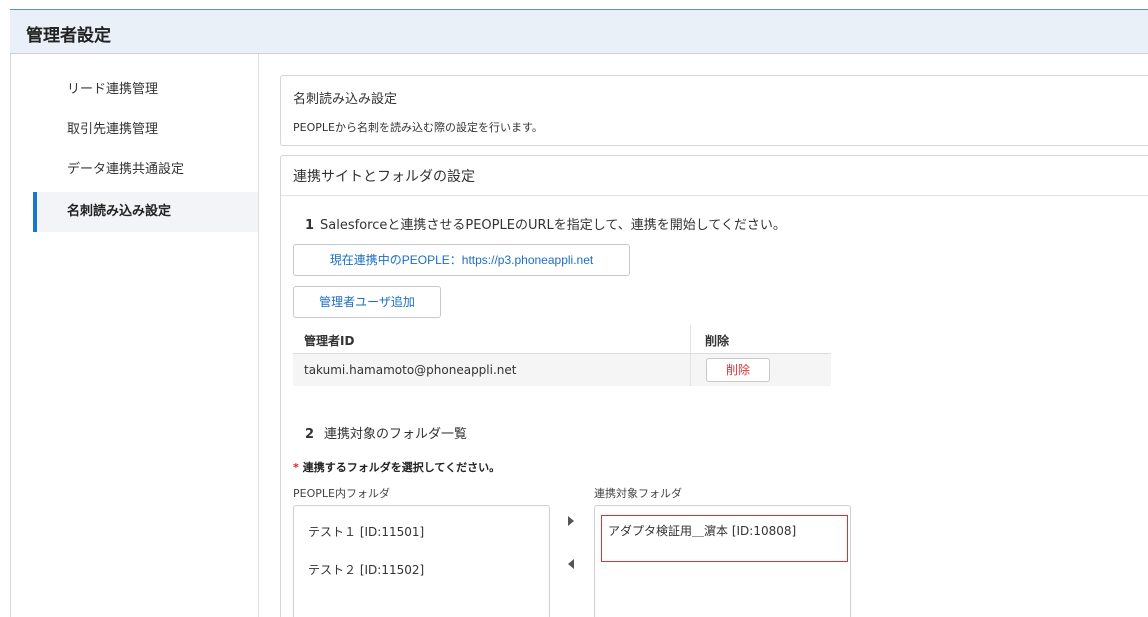 Image resolution: width=1148 pixels, height=617 pixels. I want to click on current-people-button: 現在連携中のPEOPLE：https://p3.phoneappli.net, so click(461, 260).